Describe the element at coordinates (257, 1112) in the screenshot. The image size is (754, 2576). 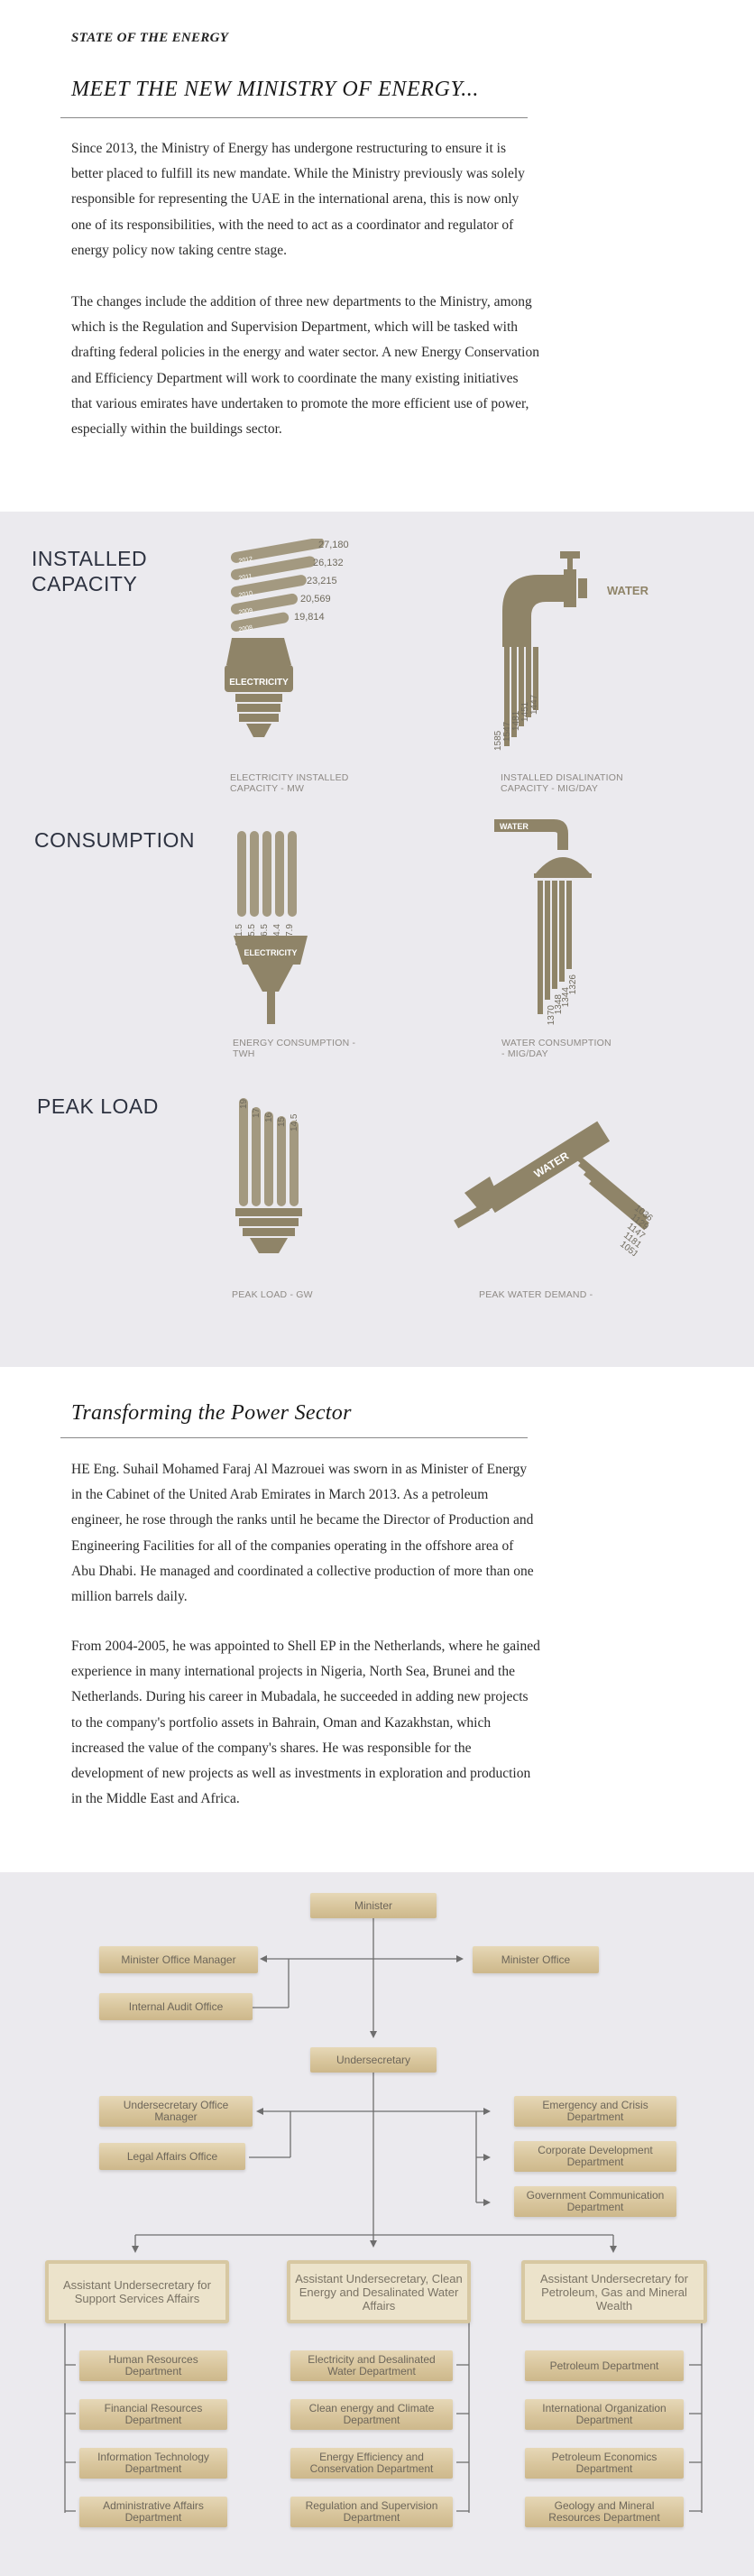
I see `peak-load-value-2: 17` at that location.